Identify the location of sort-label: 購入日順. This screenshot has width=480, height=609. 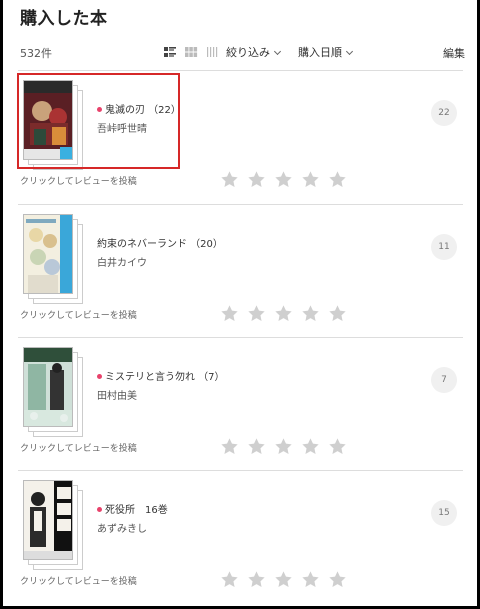
(320, 52).